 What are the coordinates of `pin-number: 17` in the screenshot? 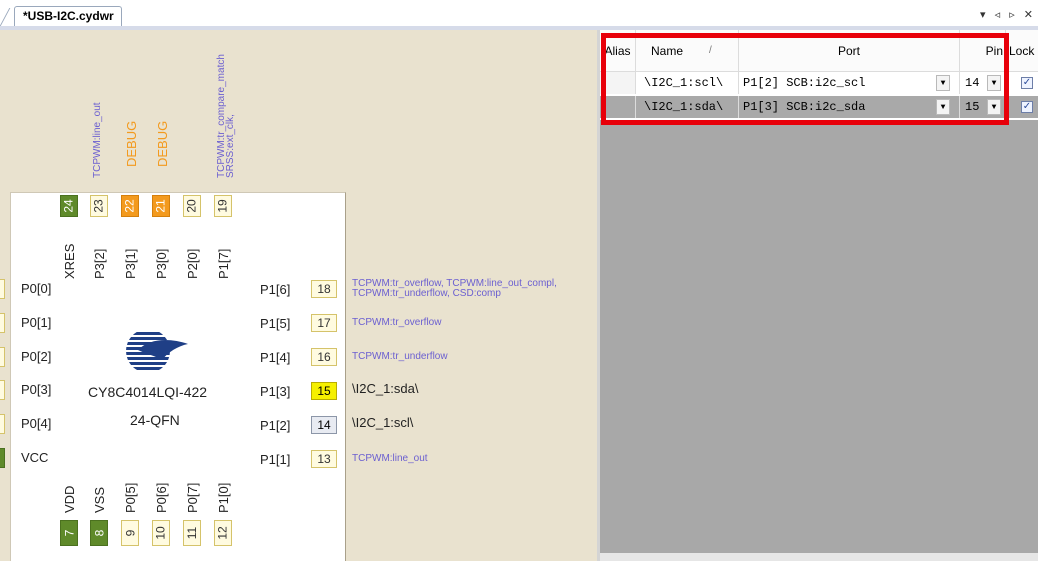 It's located at (324, 323).